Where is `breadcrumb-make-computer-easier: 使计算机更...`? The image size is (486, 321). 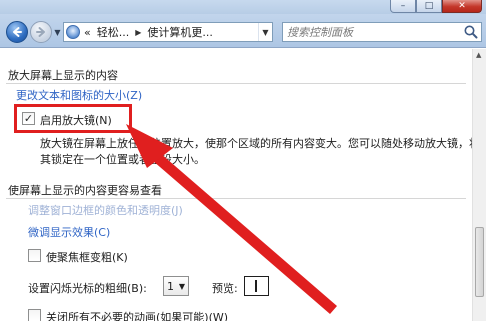
breadcrumb-make-computer-easier: 使计算机更... is located at coordinates (180, 32).